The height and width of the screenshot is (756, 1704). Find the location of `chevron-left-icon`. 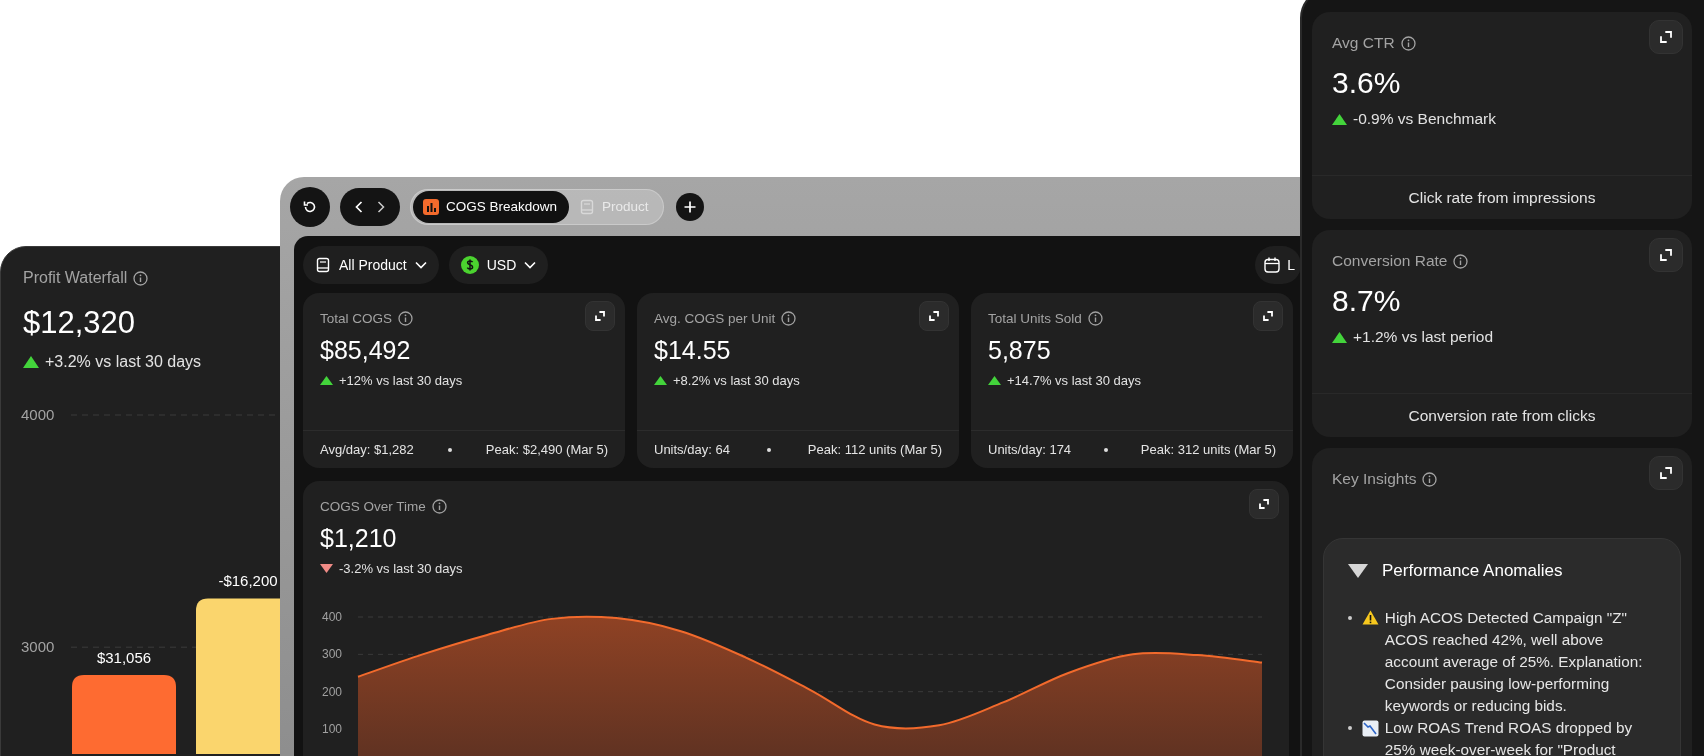

chevron-left-icon is located at coordinates (359, 206).